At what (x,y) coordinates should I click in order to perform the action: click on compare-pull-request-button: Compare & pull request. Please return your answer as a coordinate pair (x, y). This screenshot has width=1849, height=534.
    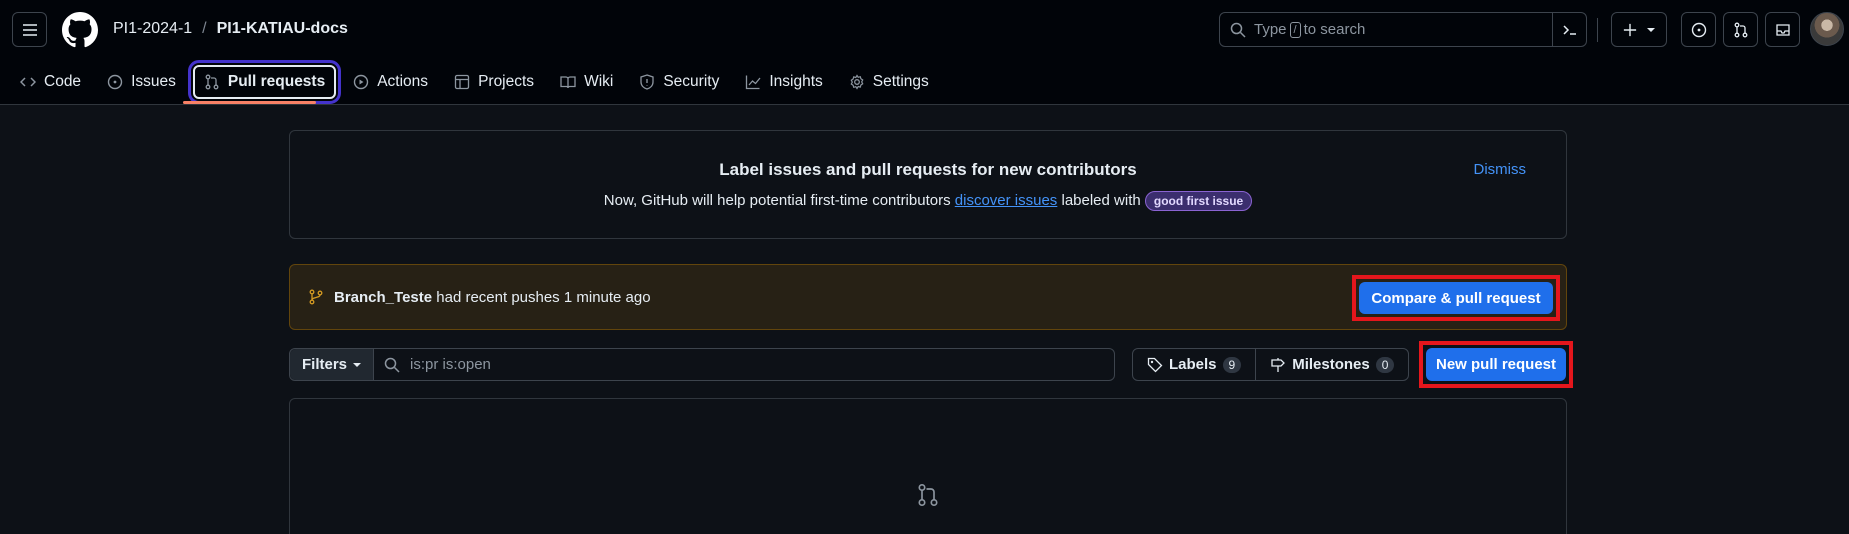
    Looking at the image, I should click on (1456, 298).